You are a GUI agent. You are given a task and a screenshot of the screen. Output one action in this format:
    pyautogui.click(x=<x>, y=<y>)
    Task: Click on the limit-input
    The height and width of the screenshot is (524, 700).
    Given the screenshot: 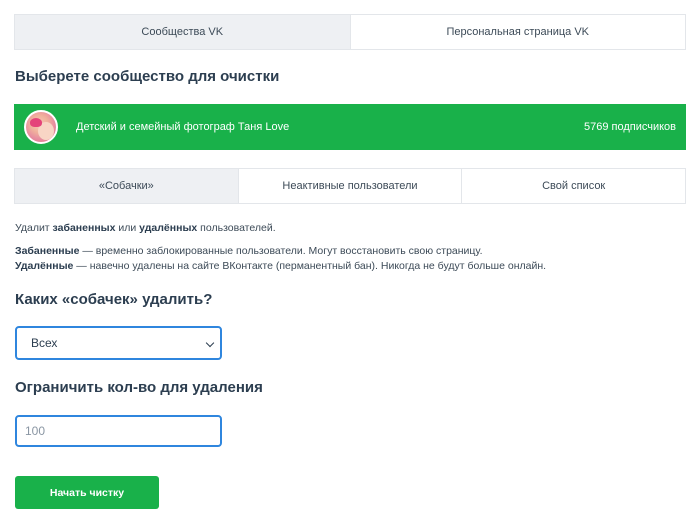 What is the action you would take?
    pyautogui.click(x=118, y=431)
    